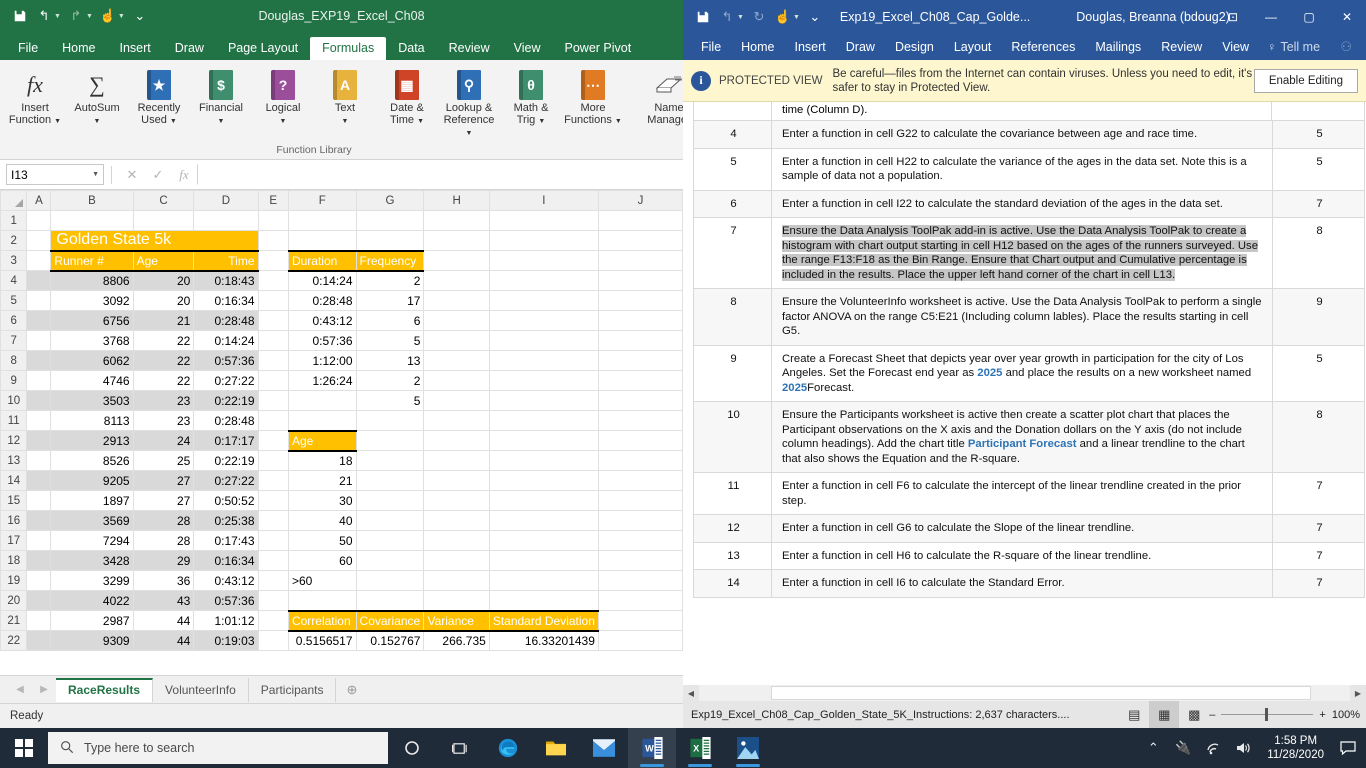  I want to click on cell-D8: 0:57:36, so click(226, 360).